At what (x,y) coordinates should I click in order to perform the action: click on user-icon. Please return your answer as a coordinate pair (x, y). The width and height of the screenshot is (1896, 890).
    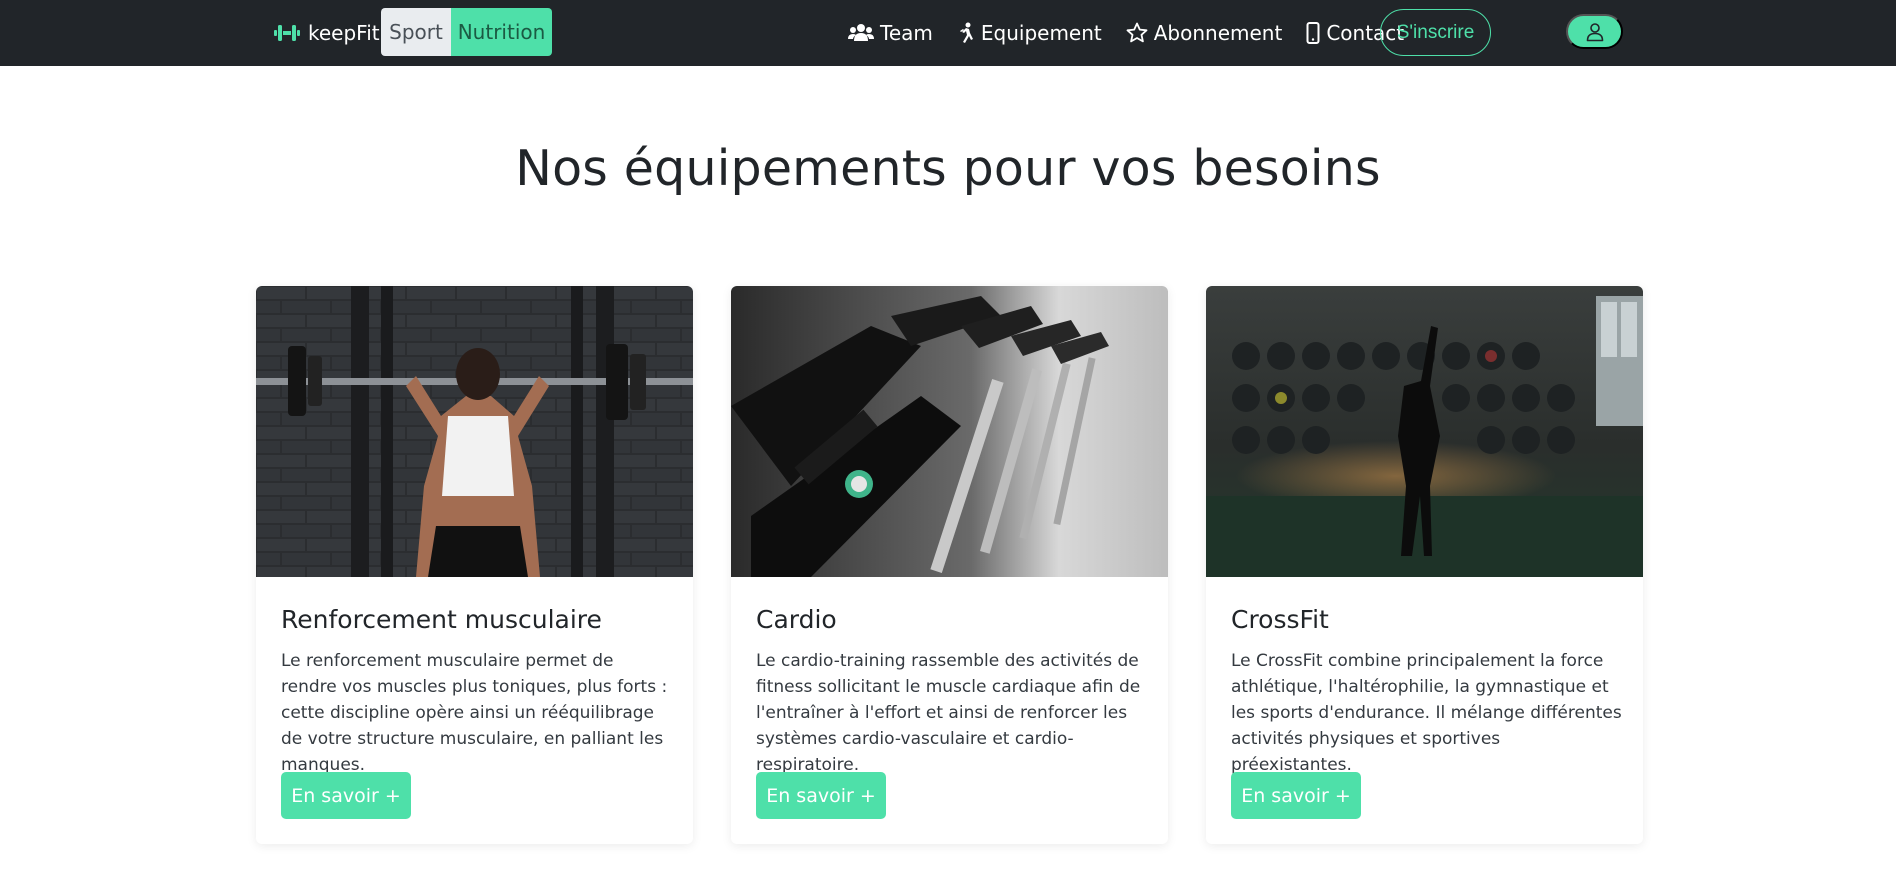
    Looking at the image, I should click on (1594, 31).